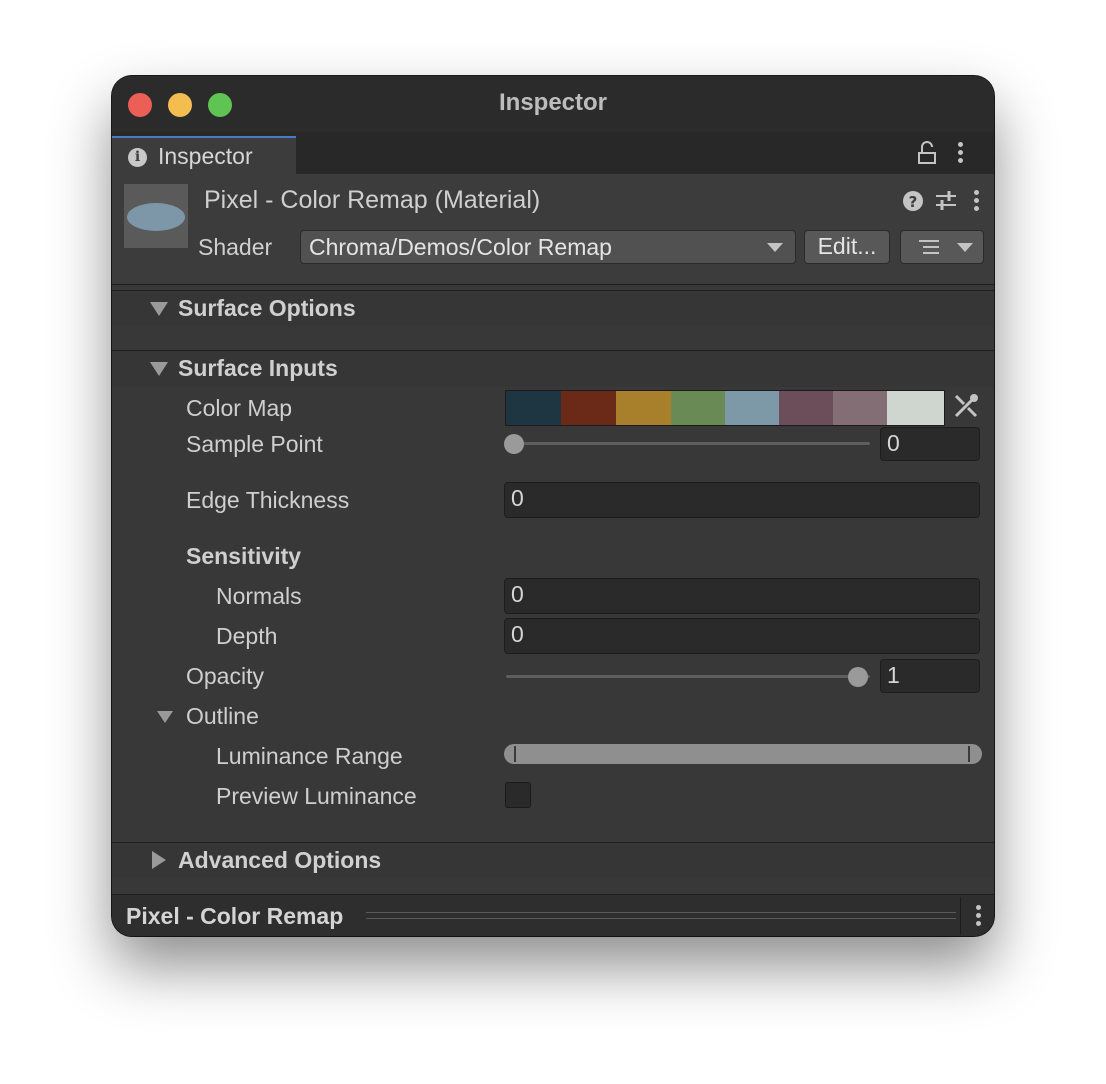 Image resolution: width=1106 pixels, height=1084 pixels. I want to click on section-label: Advanced Options, so click(280, 860).